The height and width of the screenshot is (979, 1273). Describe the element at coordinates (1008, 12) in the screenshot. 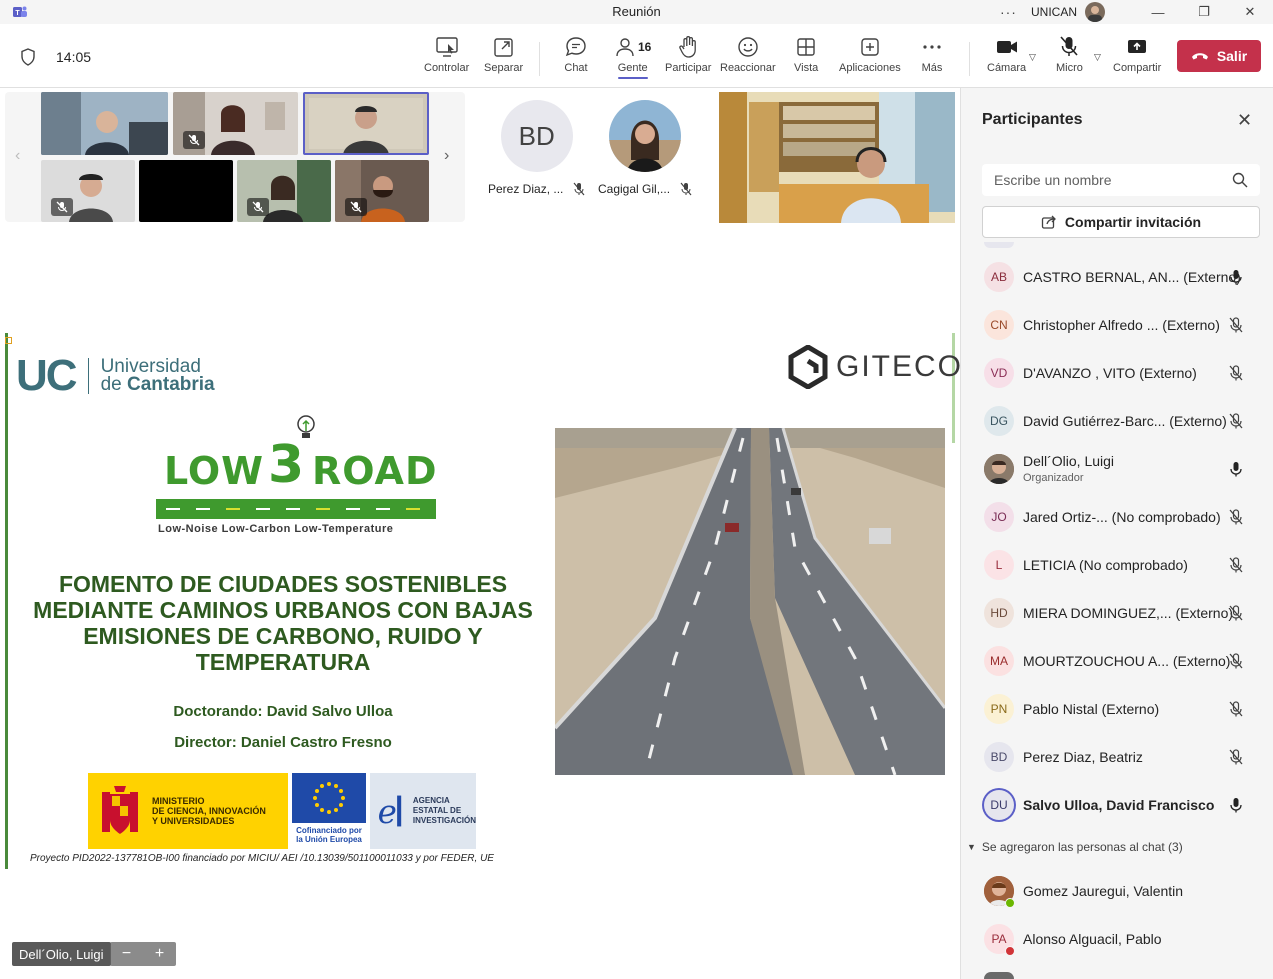

I see `more-options-button: ···` at that location.